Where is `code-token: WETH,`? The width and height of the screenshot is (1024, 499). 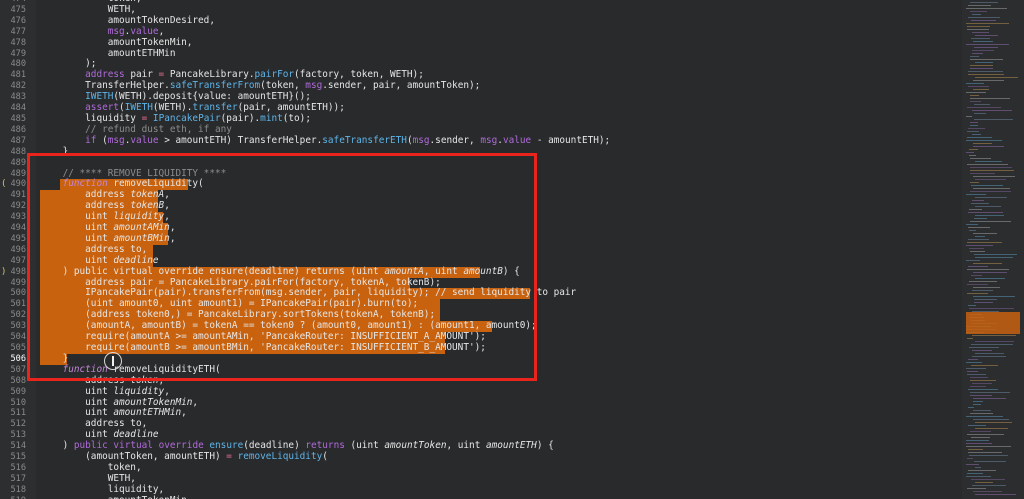
code-token: WETH, is located at coordinates (88, 478).